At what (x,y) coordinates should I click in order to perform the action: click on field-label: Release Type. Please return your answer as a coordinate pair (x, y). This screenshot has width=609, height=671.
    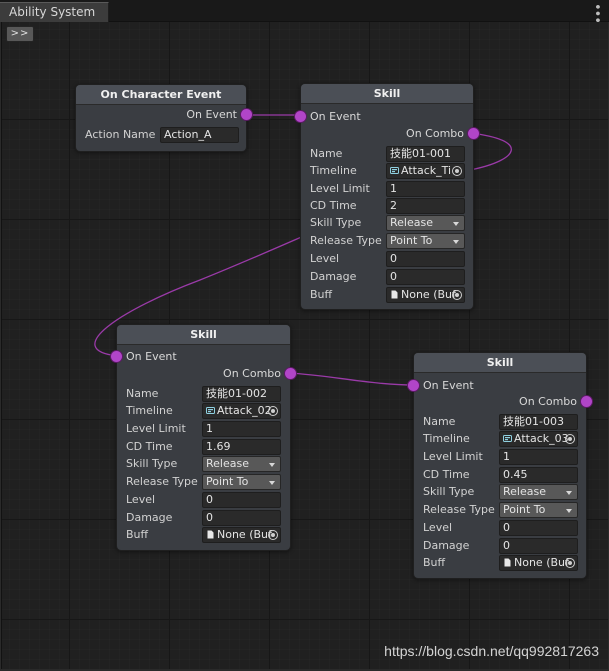
    Looking at the image, I should click on (459, 509).